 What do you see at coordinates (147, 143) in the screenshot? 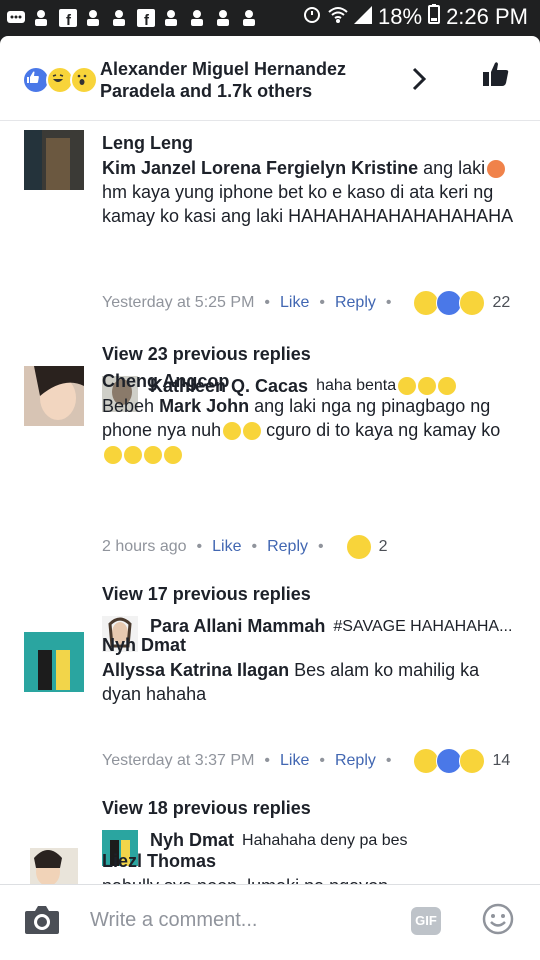
I see `comment-author: Leng Leng` at bounding box center [147, 143].